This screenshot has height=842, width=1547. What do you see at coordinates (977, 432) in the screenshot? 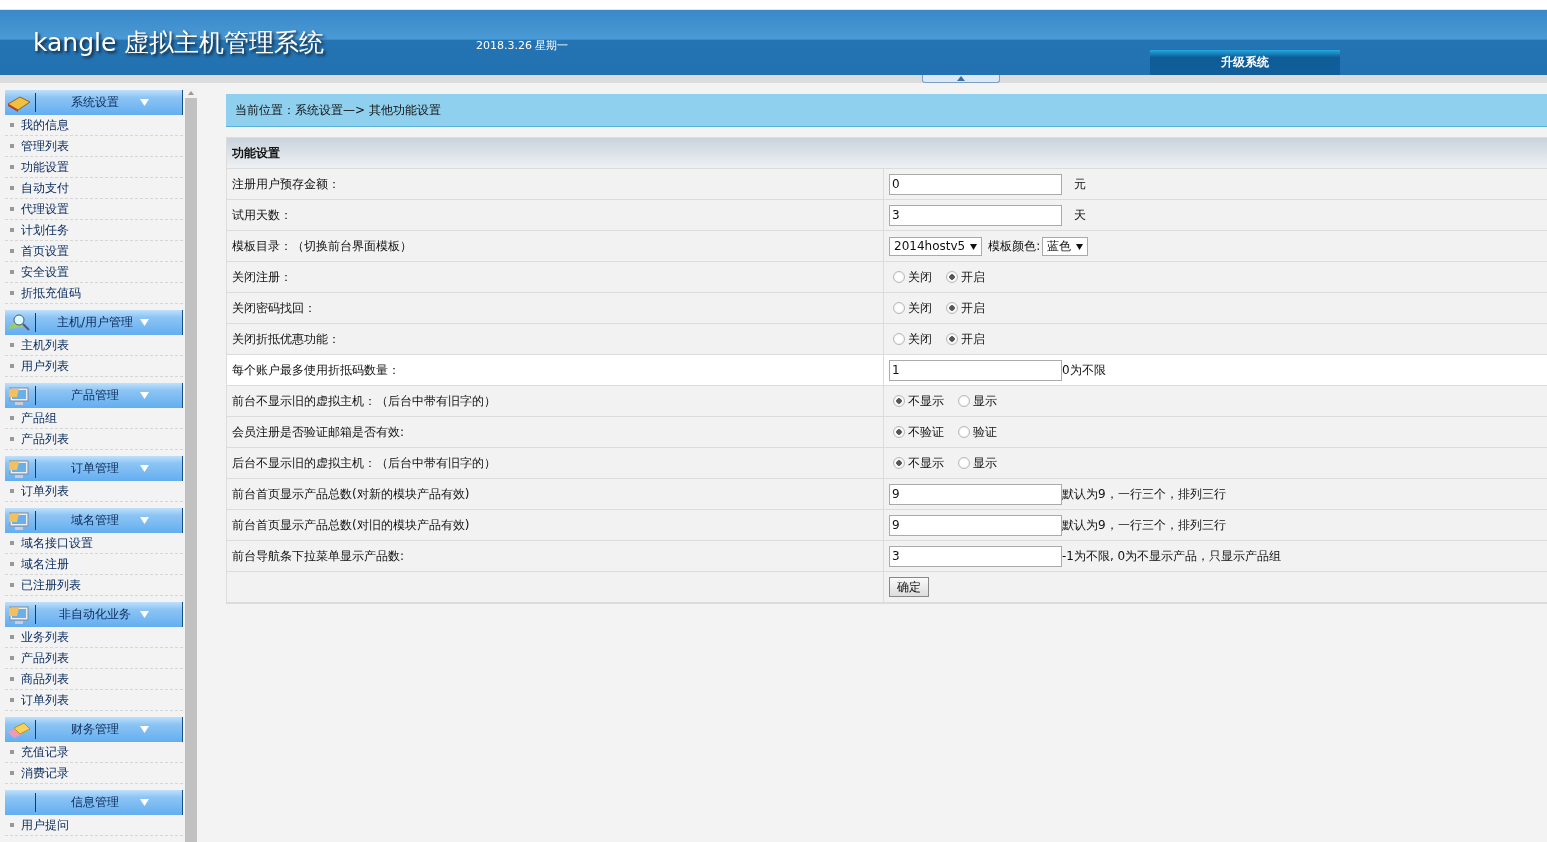
I see `radio-option: 验证` at bounding box center [977, 432].